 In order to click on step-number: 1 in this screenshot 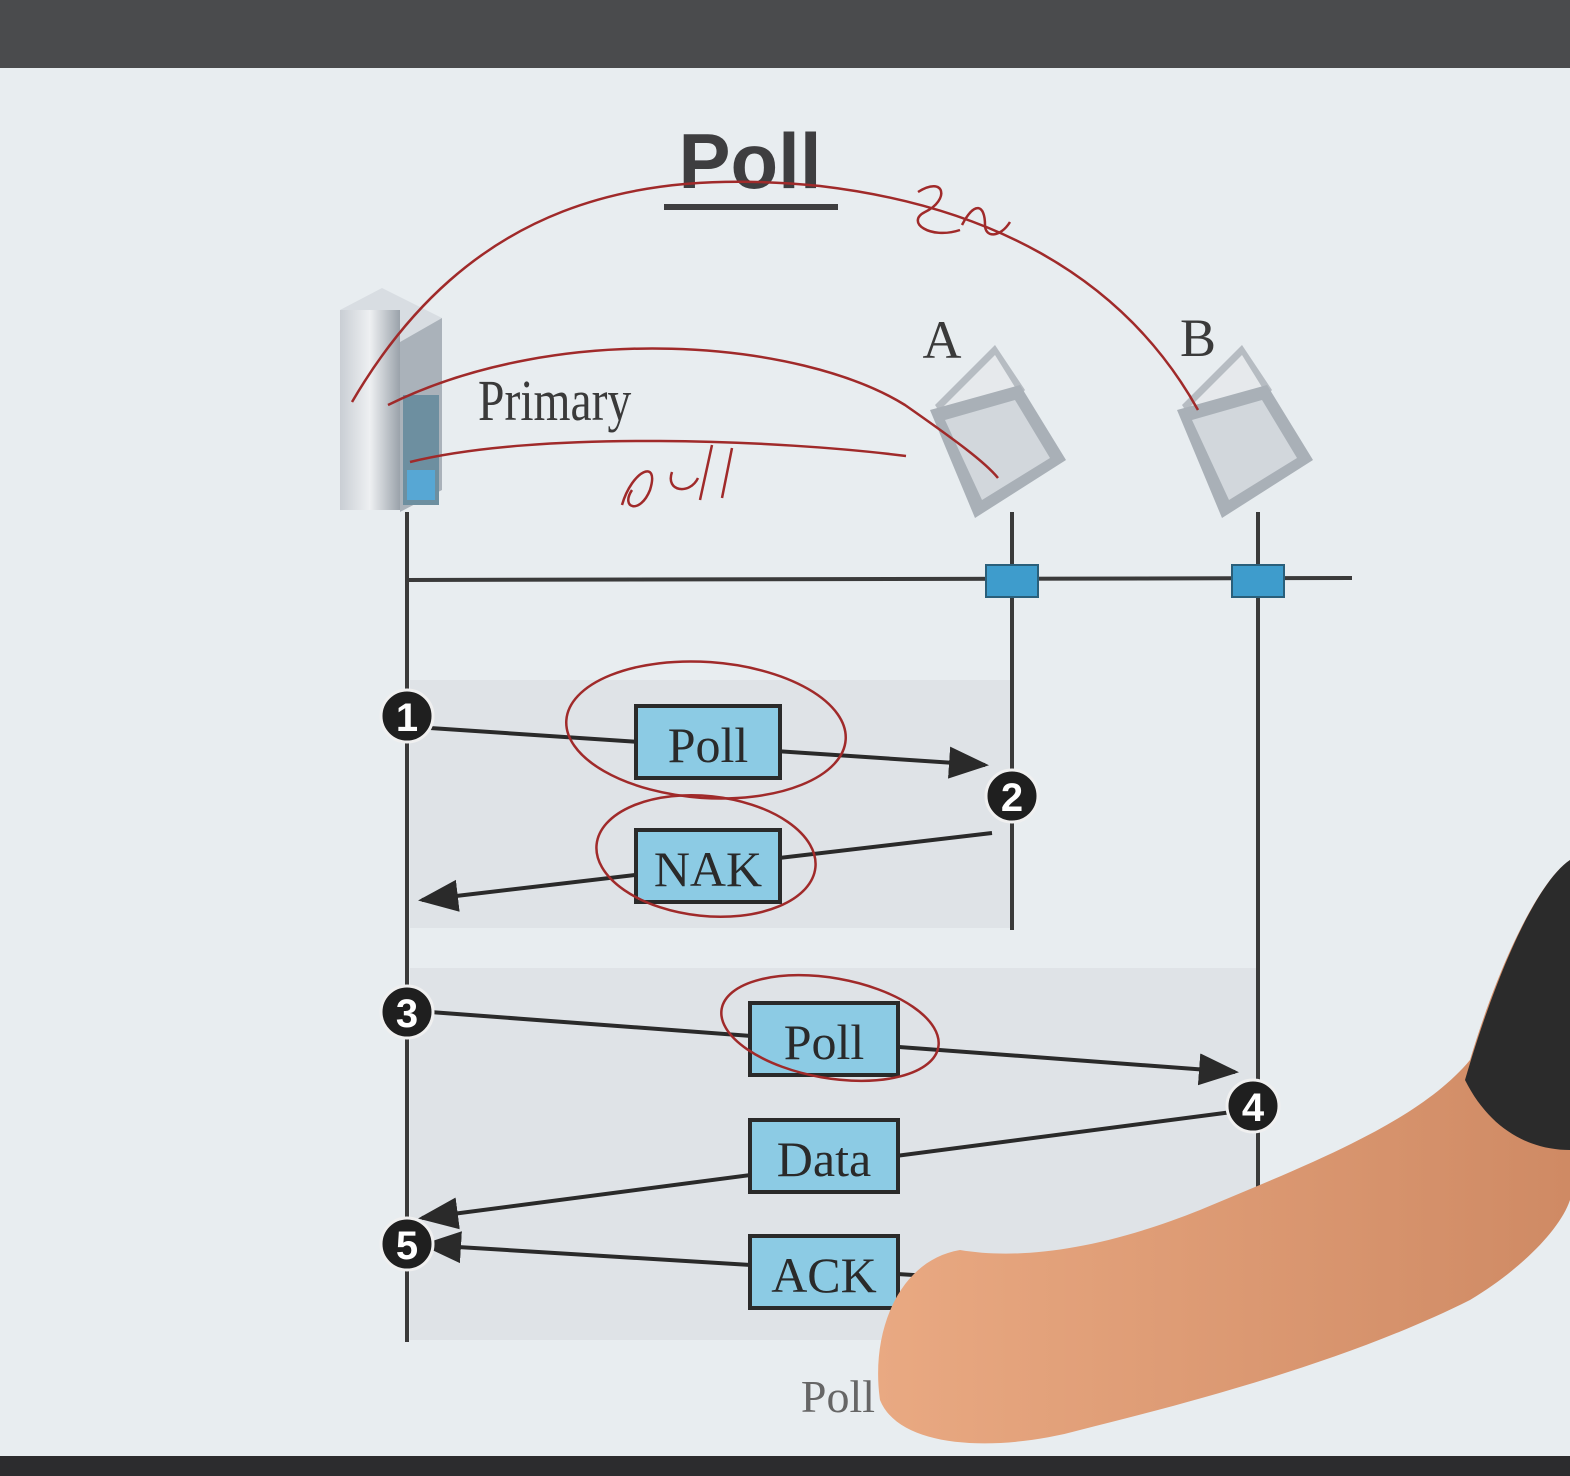, I will do `click(407, 718)`.